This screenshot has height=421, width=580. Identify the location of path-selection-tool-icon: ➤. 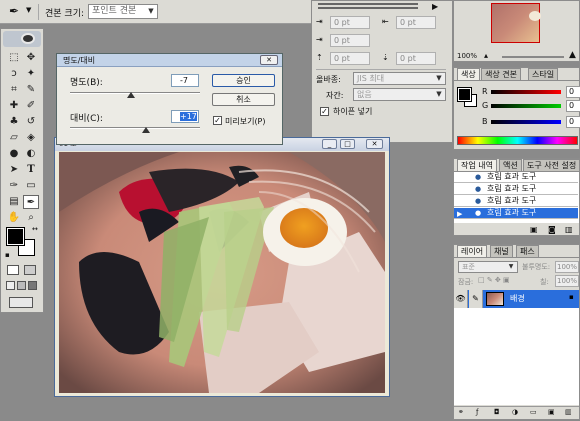
(14, 170).